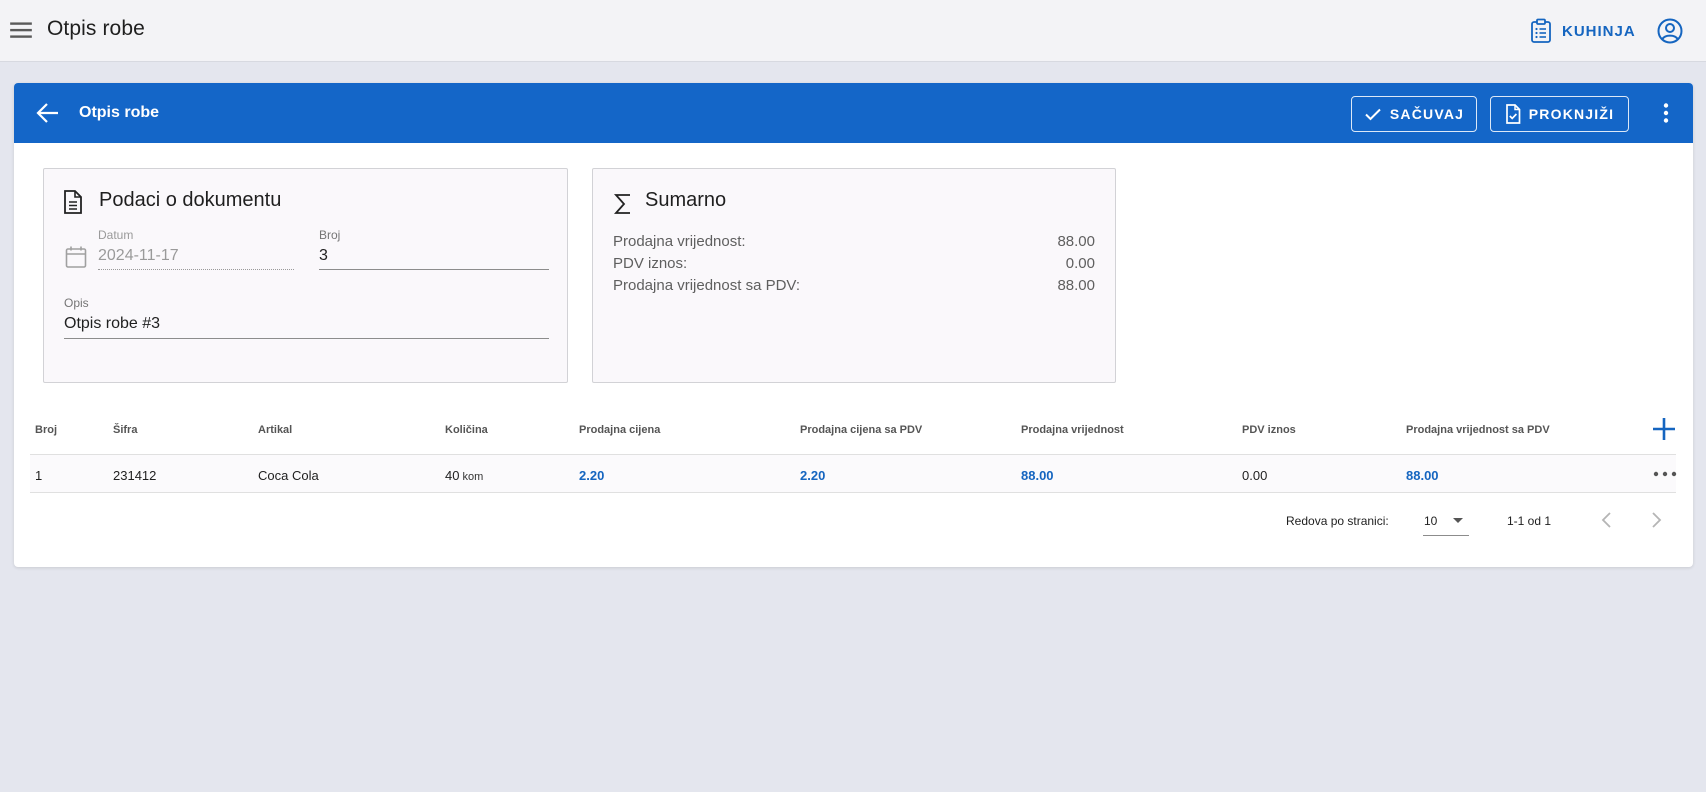 The height and width of the screenshot is (792, 1706). I want to click on summary-label: PDV iznos:, so click(650, 263).